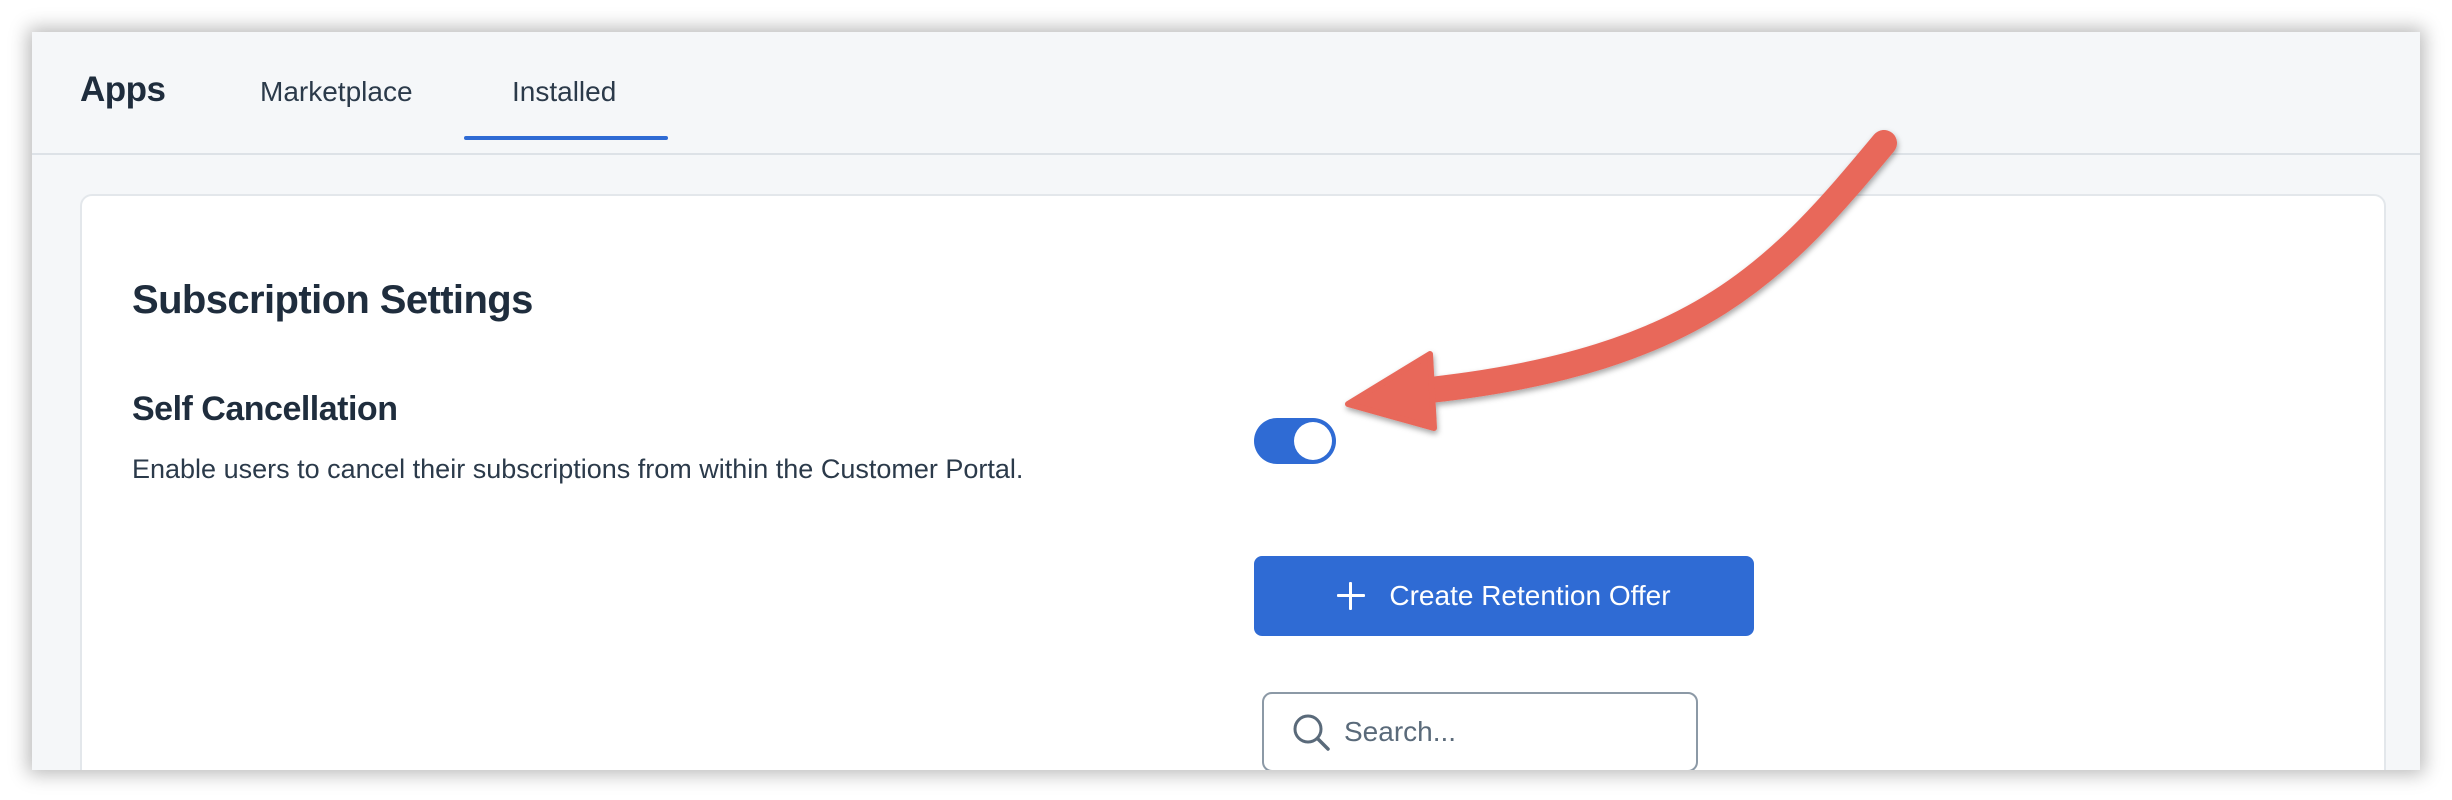 The height and width of the screenshot is (800, 2452). What do you see at coordinates (123, 89) in the screenshot?
I see `app-title: Apps` at bounding box center [123, 89].